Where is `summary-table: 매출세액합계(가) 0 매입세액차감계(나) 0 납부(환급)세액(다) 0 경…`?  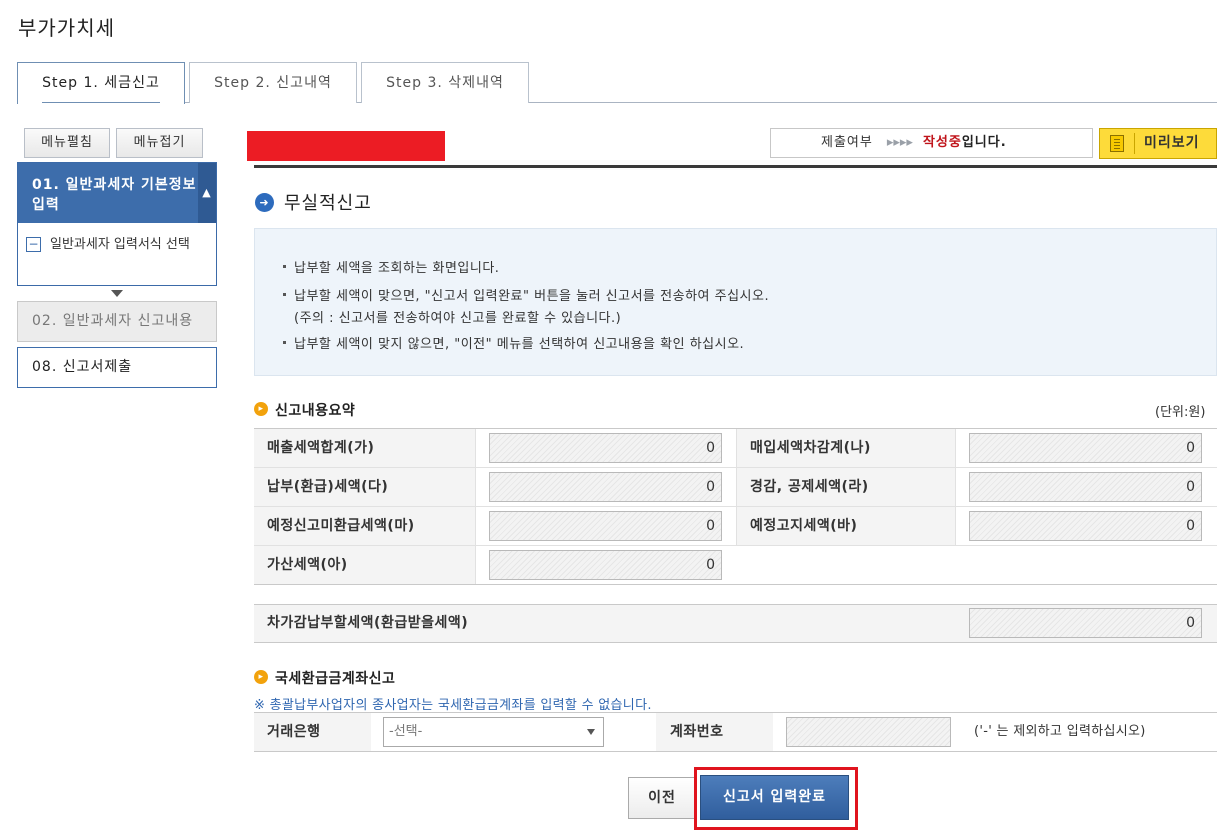 summary-table: 매출세액합계(가) 0 매입세액차감계(나) 0 납부(환급)세액(다) 0 경… is located at coordinates (735, 506).